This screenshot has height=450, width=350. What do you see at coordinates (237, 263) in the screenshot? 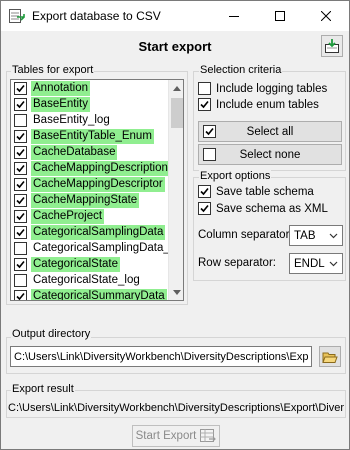
I see `row-separator-label: Row separator:` at bounding box center [237, 263].